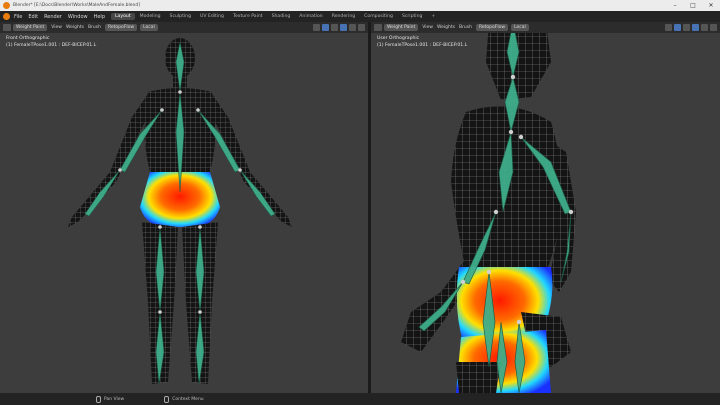 The height and width of the screenshot is (405, 720). What do you see at coordinates (78, 17) in the screenshot?
I see `menu-window: Window` at bounding box center [78, 17].